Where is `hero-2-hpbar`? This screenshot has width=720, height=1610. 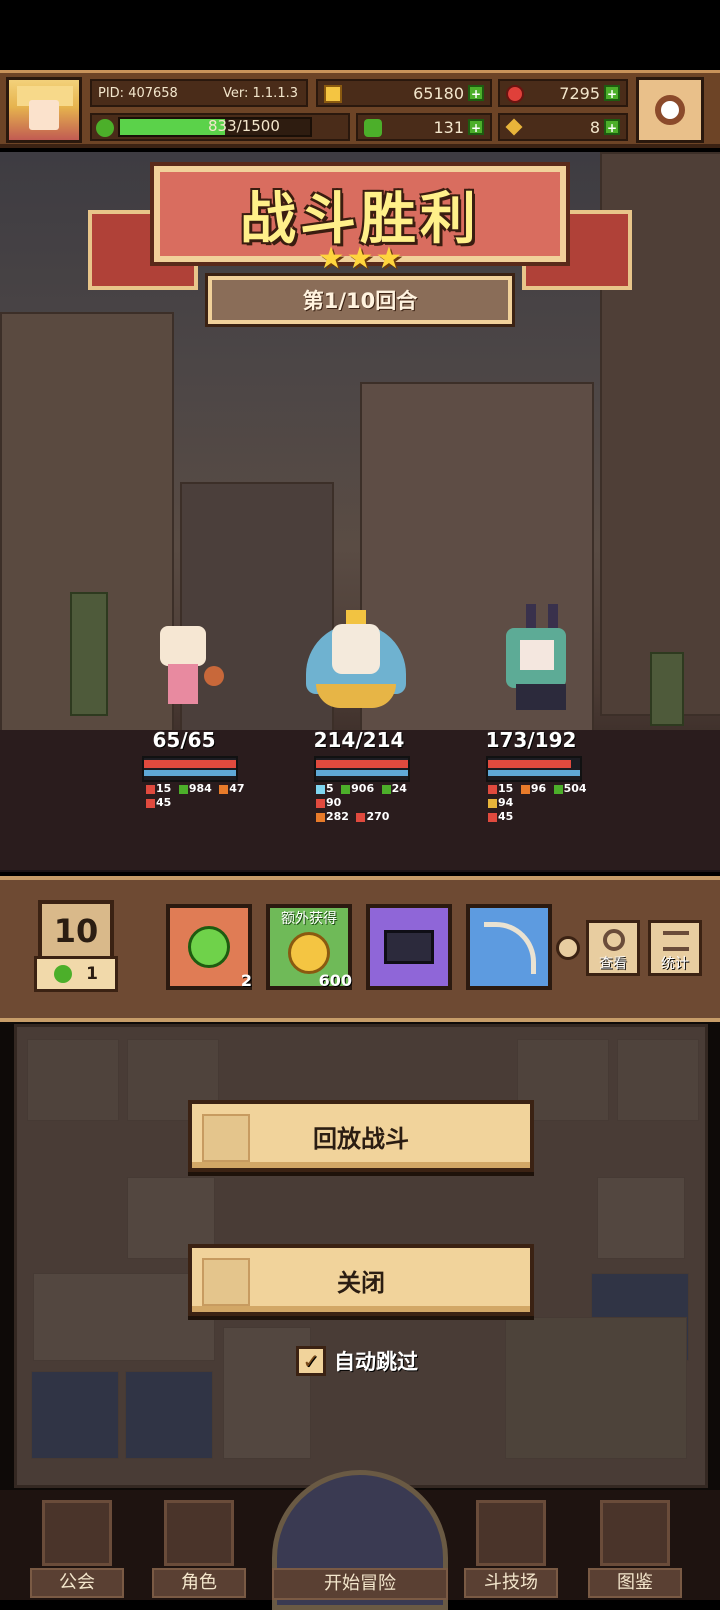 hero-2-hpbar is located at coordinates (362, 769).